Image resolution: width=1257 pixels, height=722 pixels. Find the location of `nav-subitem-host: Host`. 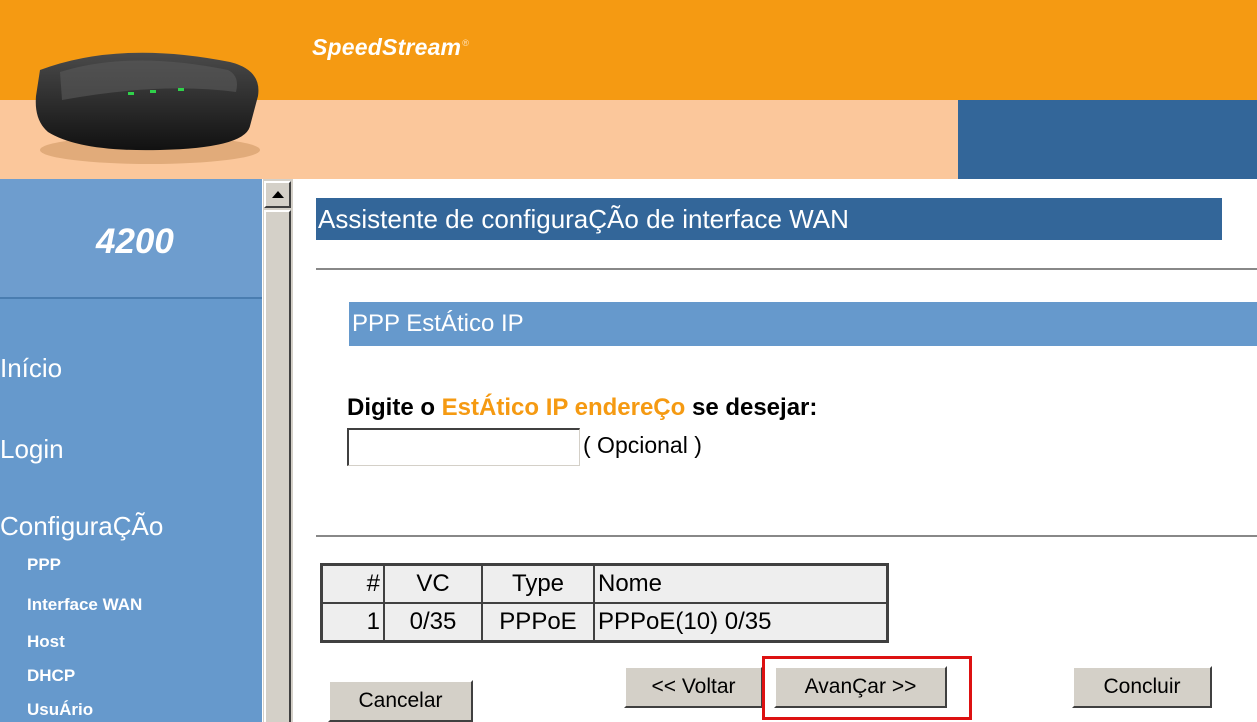

nav-subitem-host: Host is located at coordinates (46, 642).